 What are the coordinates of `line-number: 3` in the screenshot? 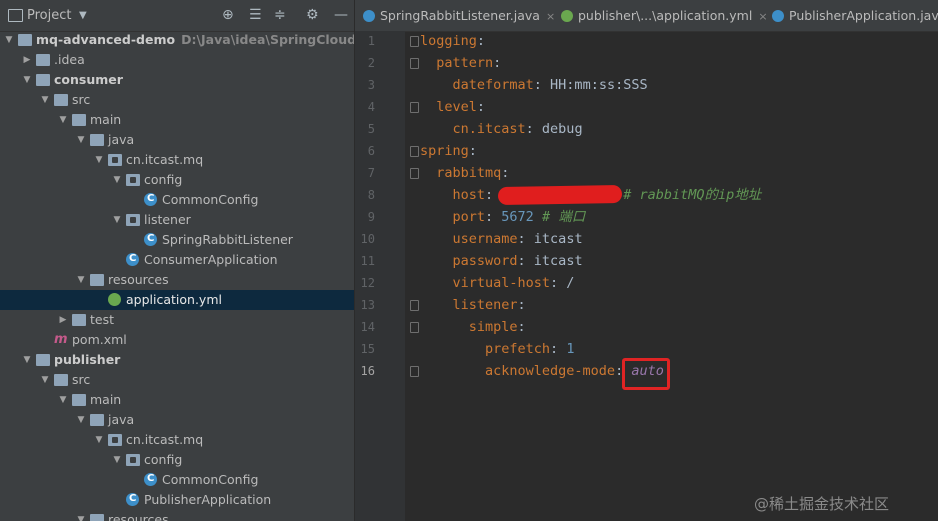 It's located at (371, 85).